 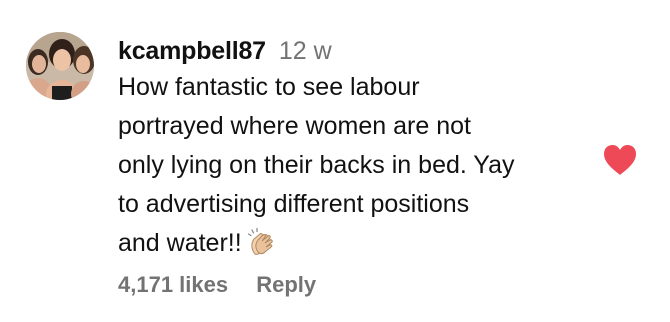 What do you see at coordinates (294, 204) in the screenshot?
I see `comment-text-line: to advertising different positions` at bounding box center [294, 204].